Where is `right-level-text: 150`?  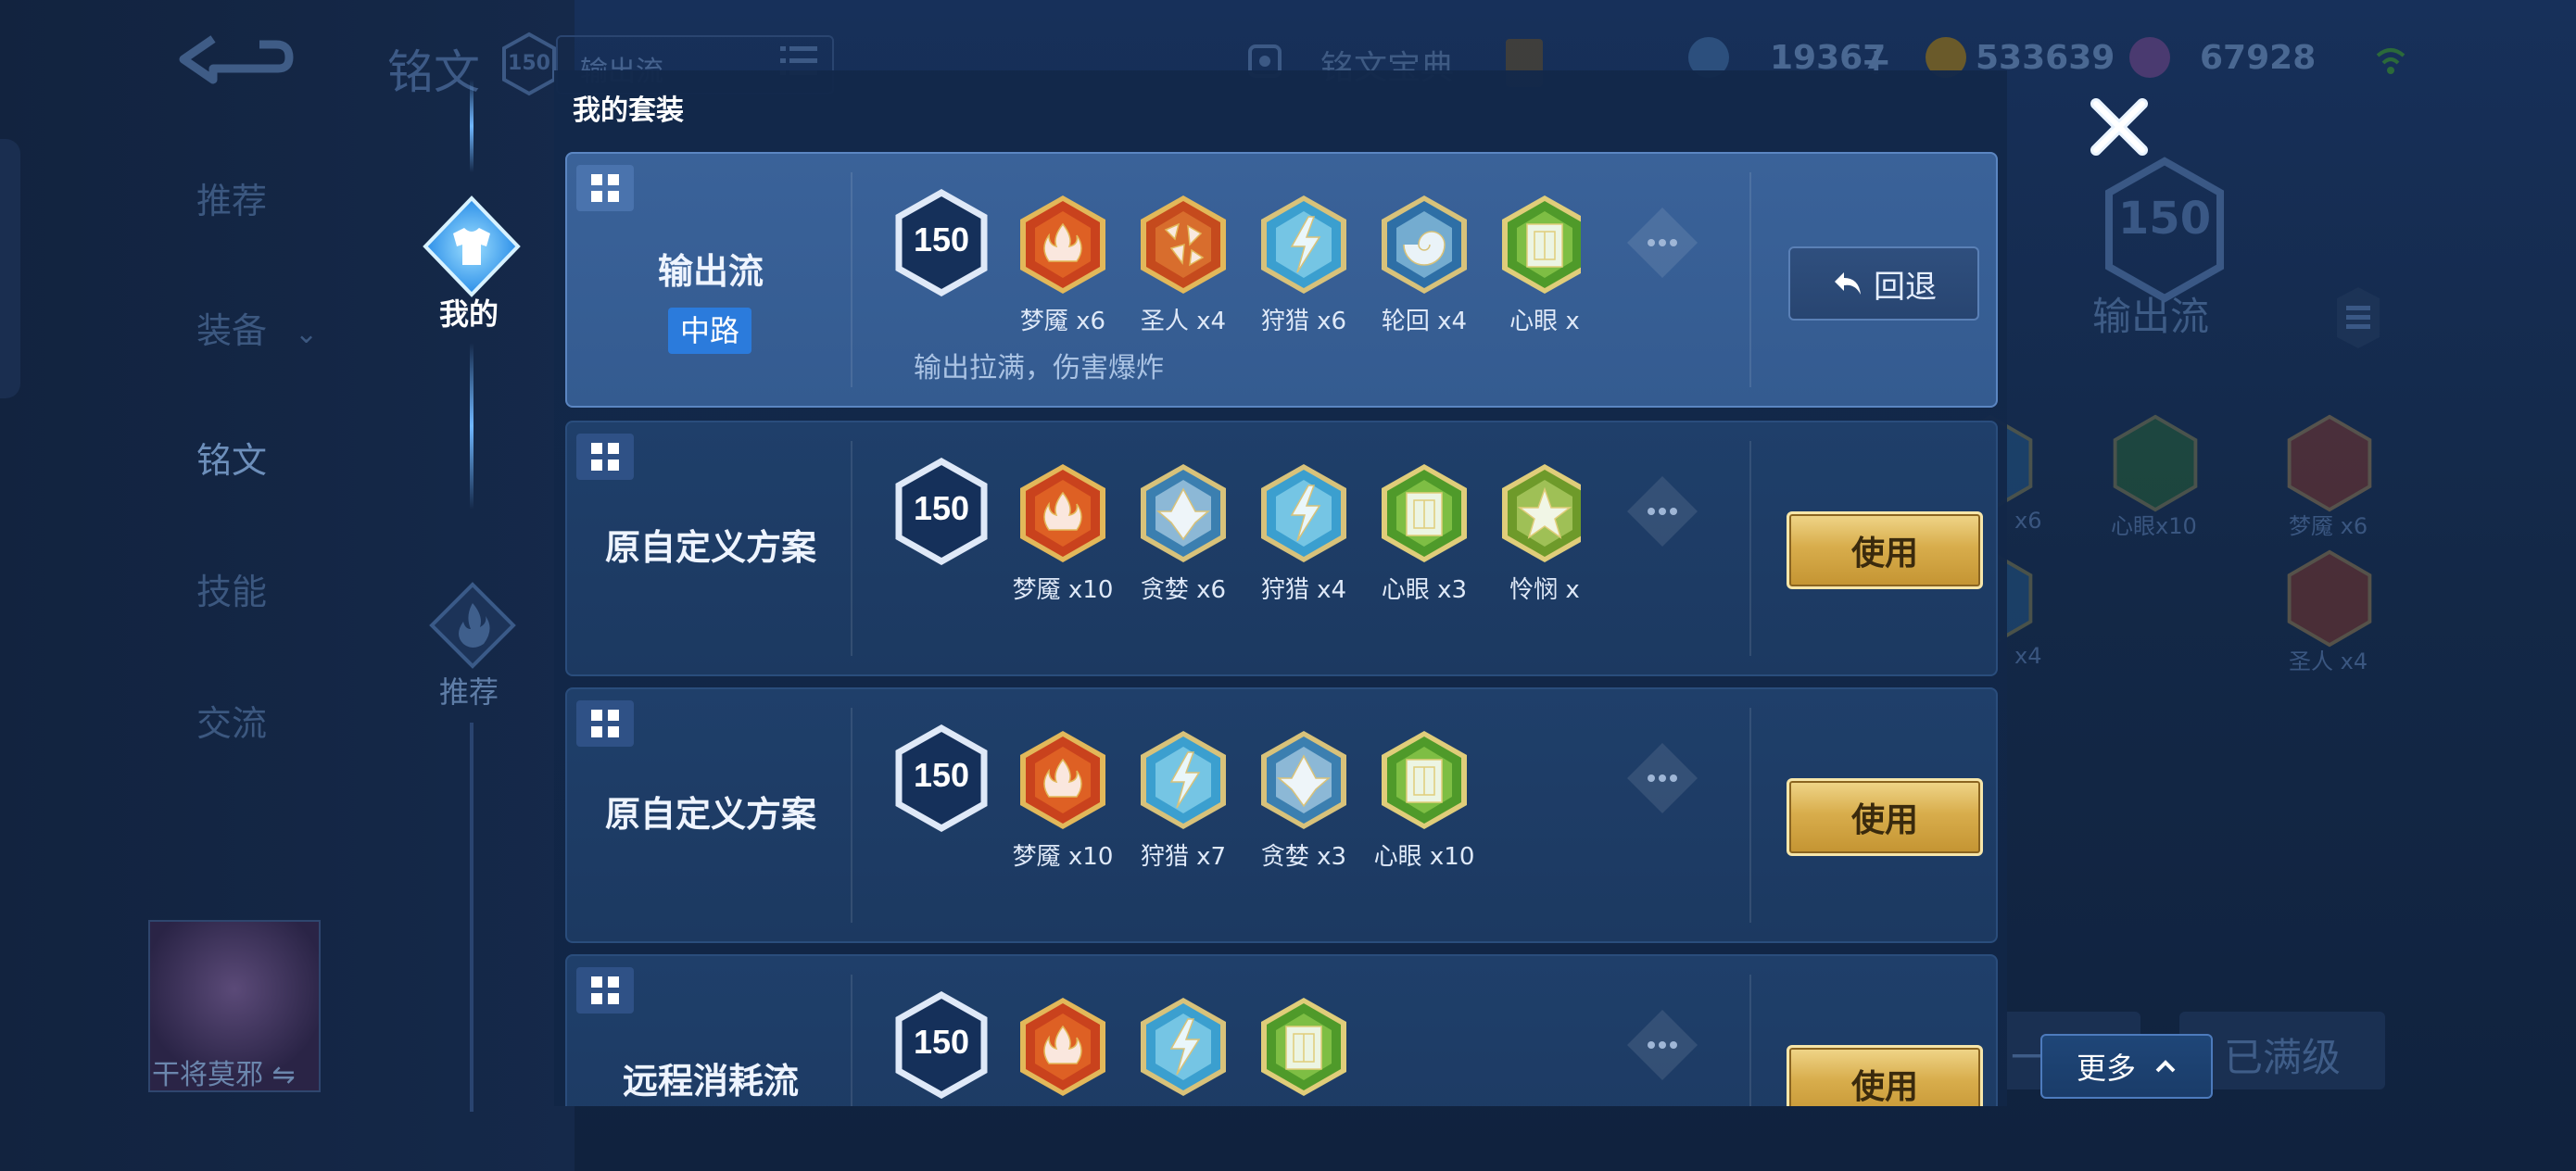 right-level-text: 150 is located at coordinates (2164, 219).